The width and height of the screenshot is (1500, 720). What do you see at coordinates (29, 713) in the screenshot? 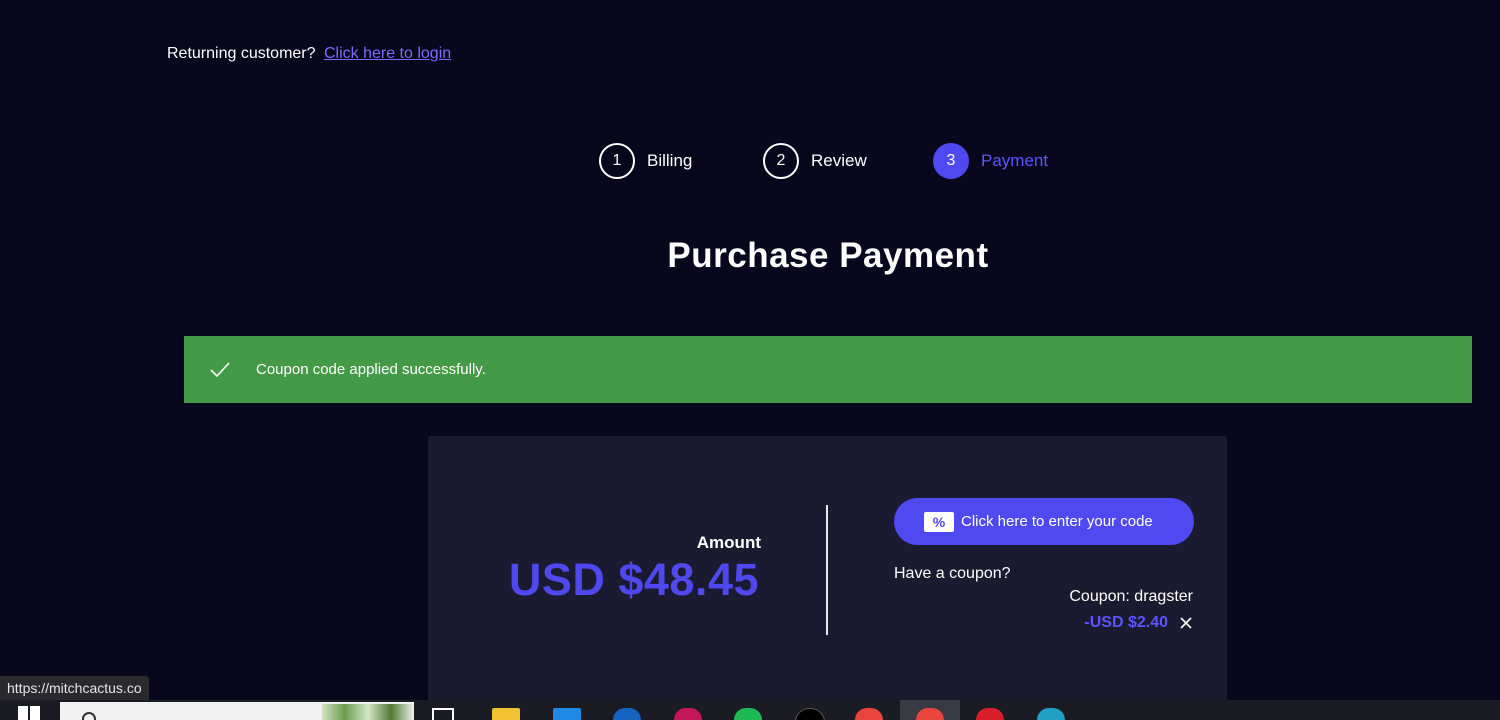
I see `windows-start-icon` at bounding box center [29, 713].